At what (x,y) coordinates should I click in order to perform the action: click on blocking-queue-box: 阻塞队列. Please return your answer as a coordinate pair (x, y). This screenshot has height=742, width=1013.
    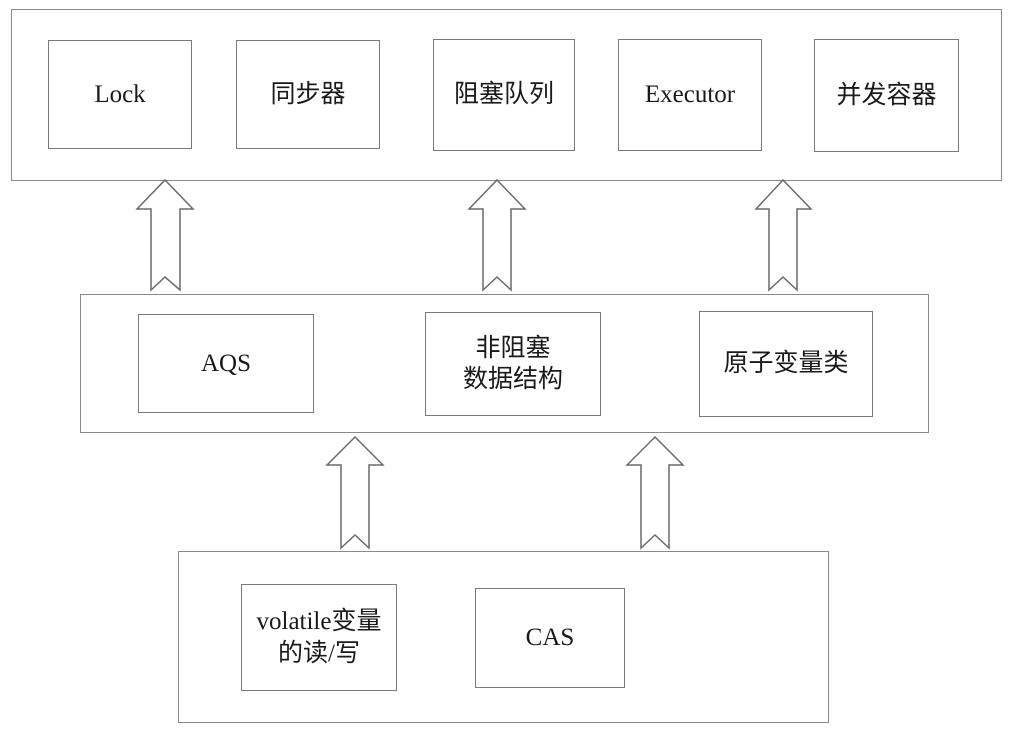
    Looking at the image, I should click on (504, 95).